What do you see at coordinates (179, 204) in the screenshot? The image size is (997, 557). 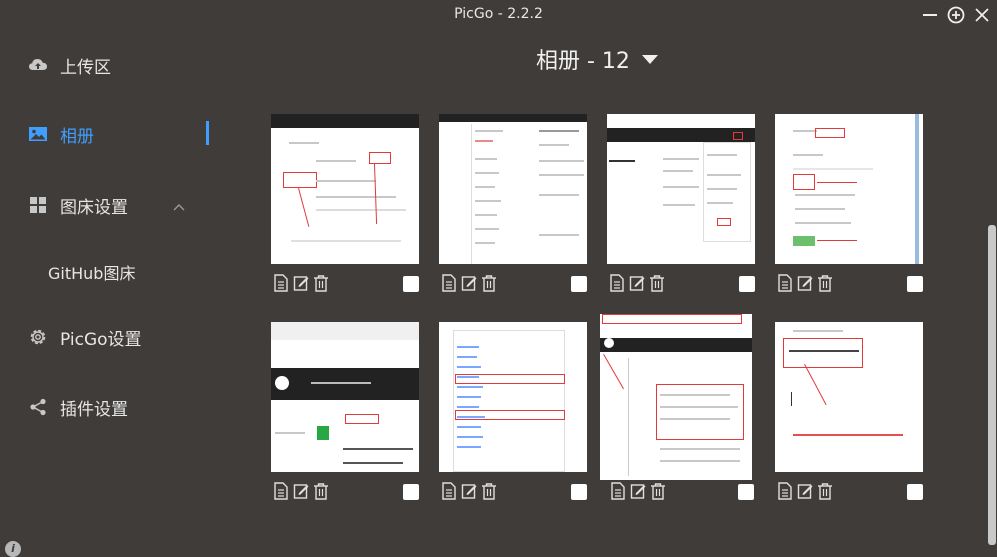 I see `chevron-up-icon` at bounding box center [179, 204].